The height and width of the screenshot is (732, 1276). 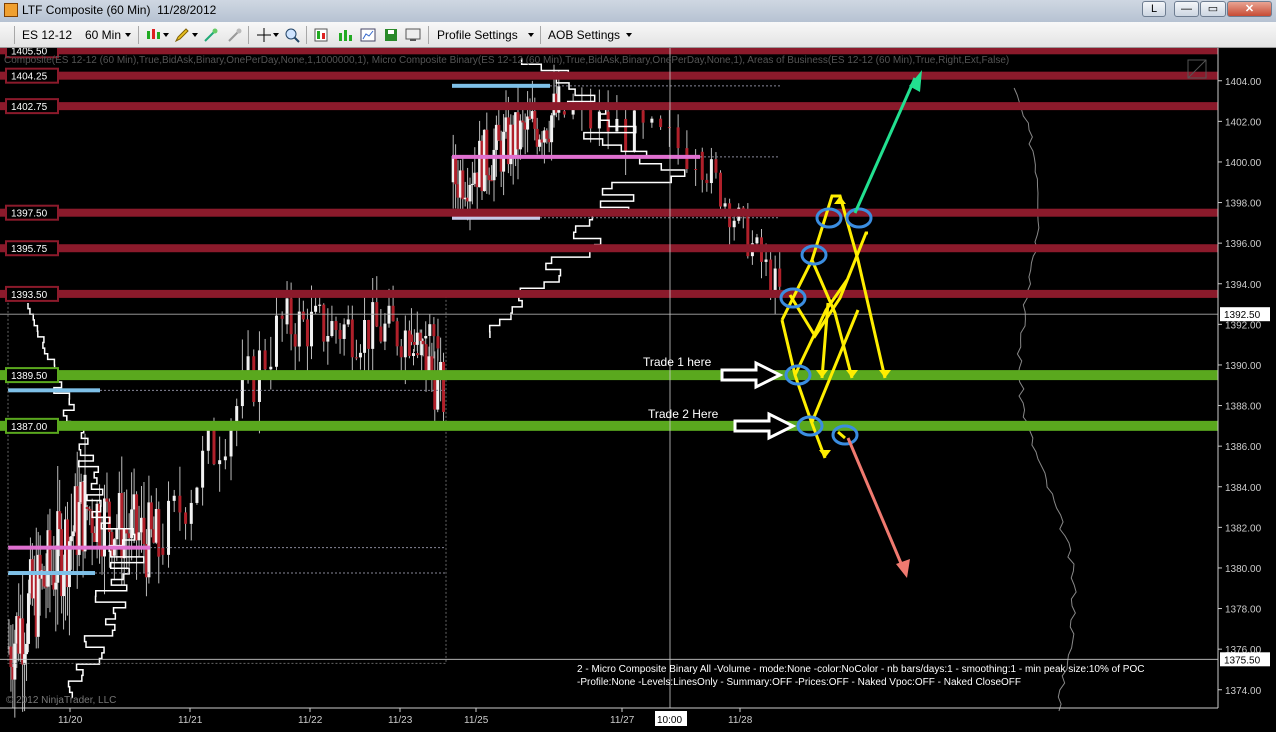 I want to click on chart-window-icon, so click(x=368, y=35).